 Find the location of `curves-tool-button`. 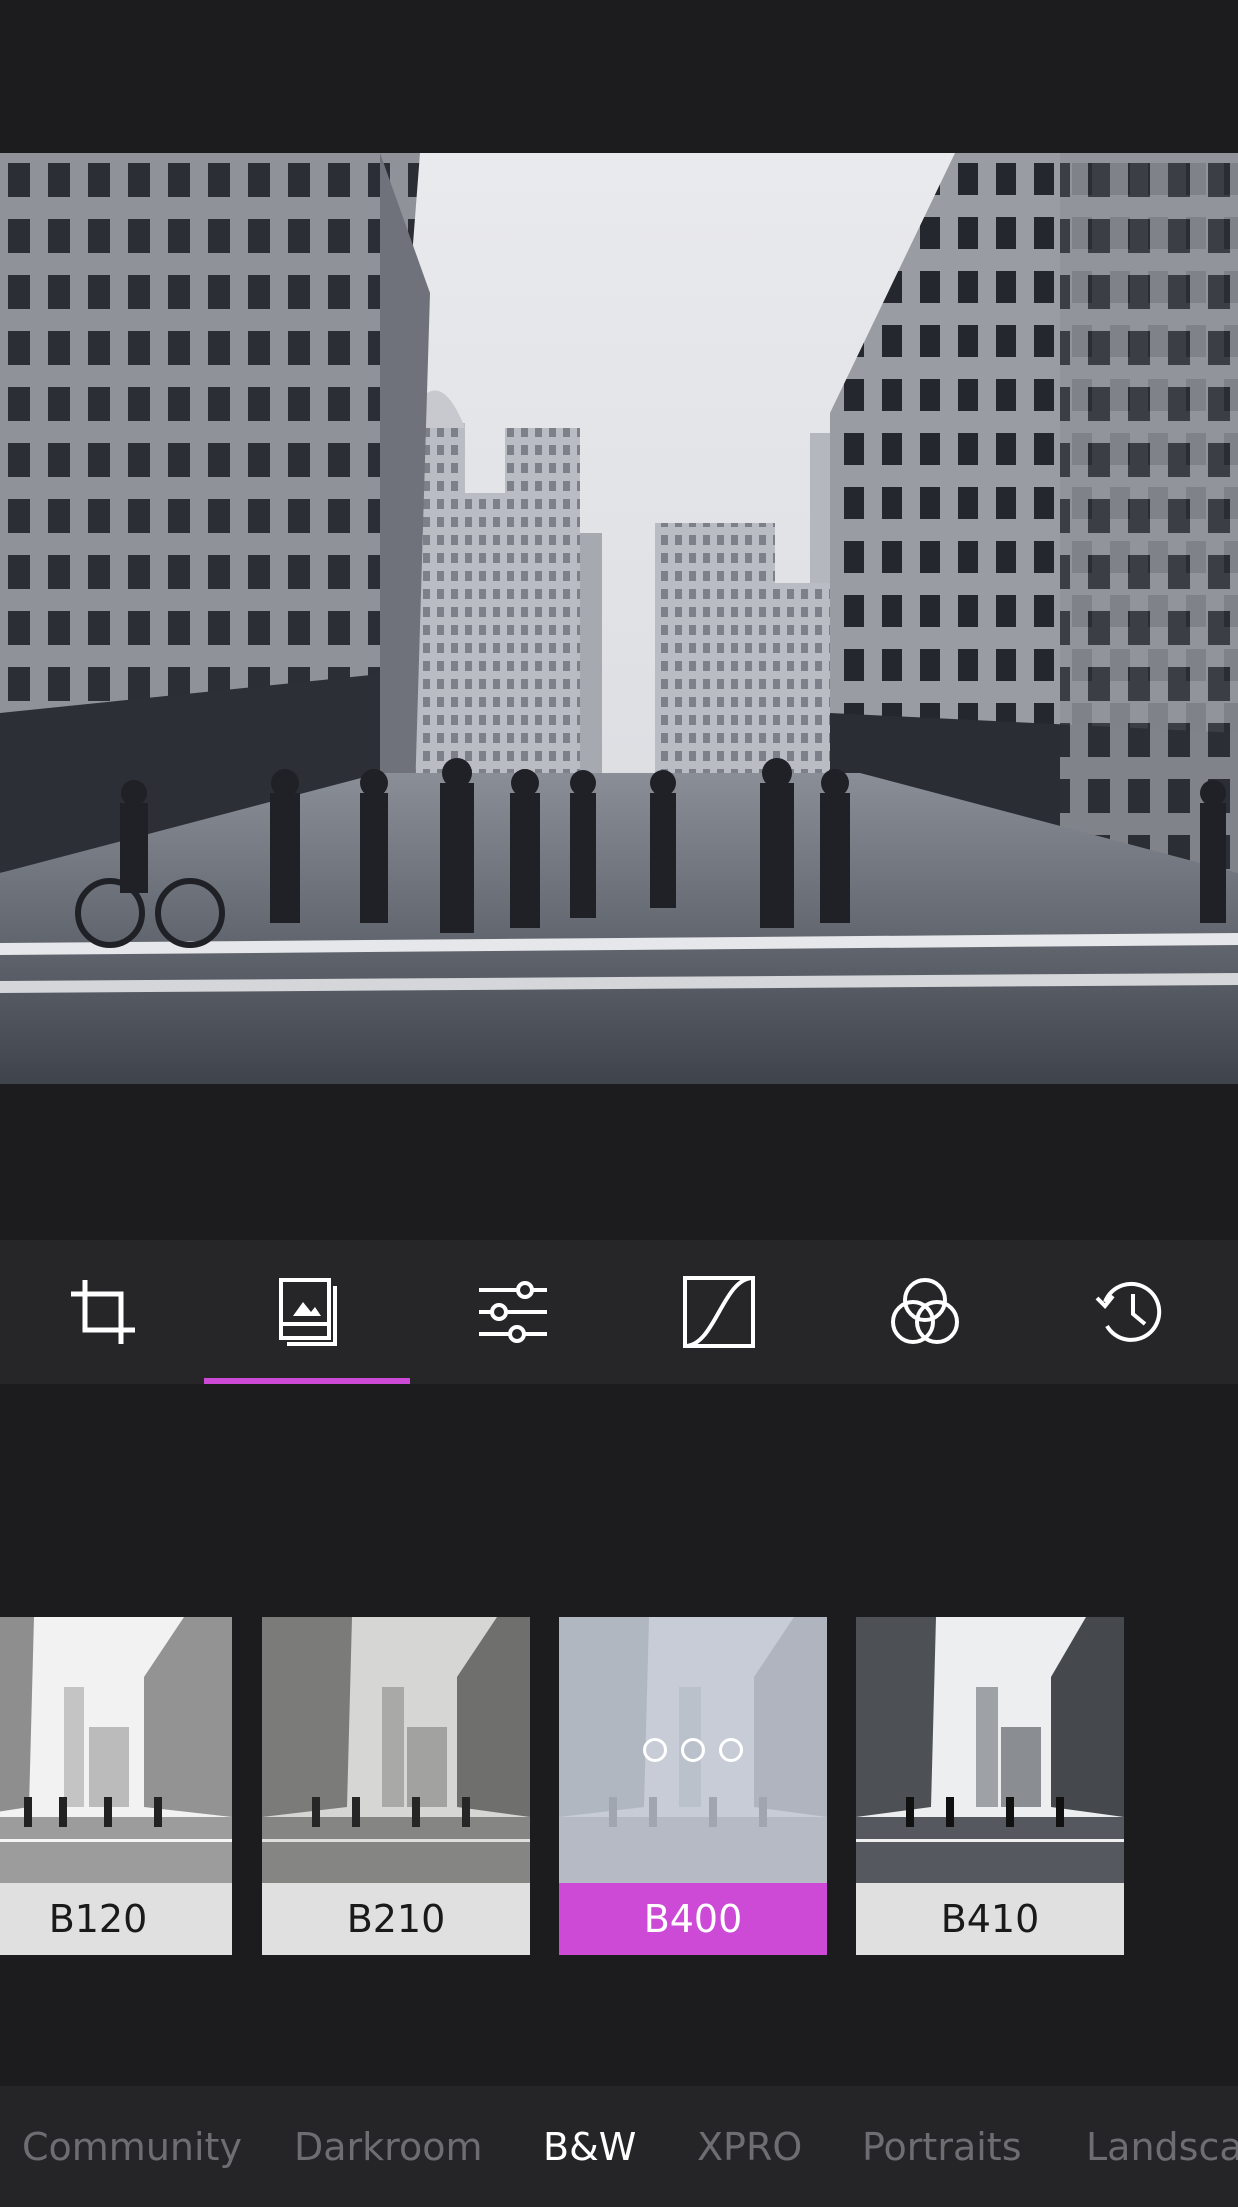

curves-tool-button is located at coordinates (719, 1312).